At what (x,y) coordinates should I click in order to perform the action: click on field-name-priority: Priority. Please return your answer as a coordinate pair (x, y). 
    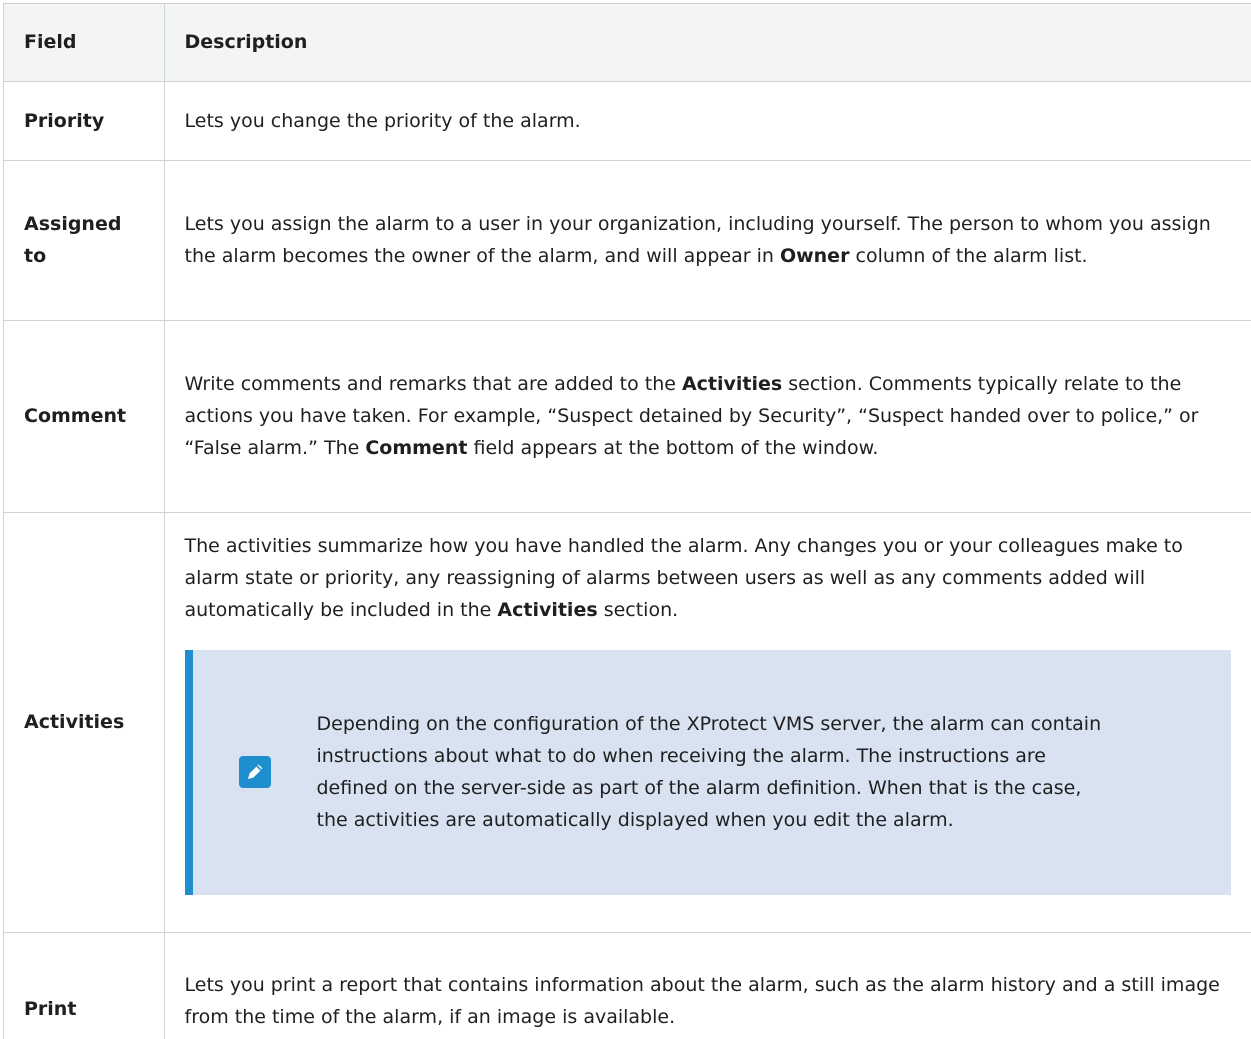
    Looking at the image, I should click on (84, 120).